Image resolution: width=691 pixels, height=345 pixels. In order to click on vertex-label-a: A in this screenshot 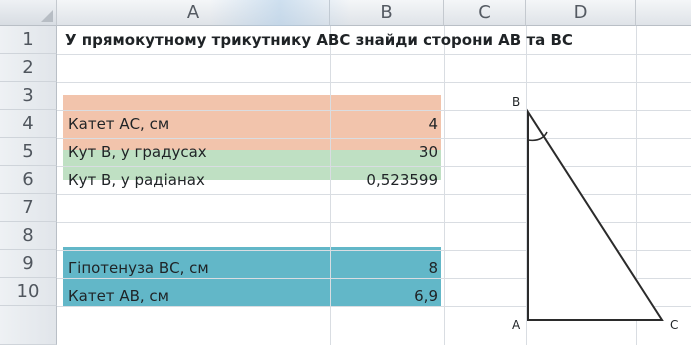, I will do `click(516, 325)`.